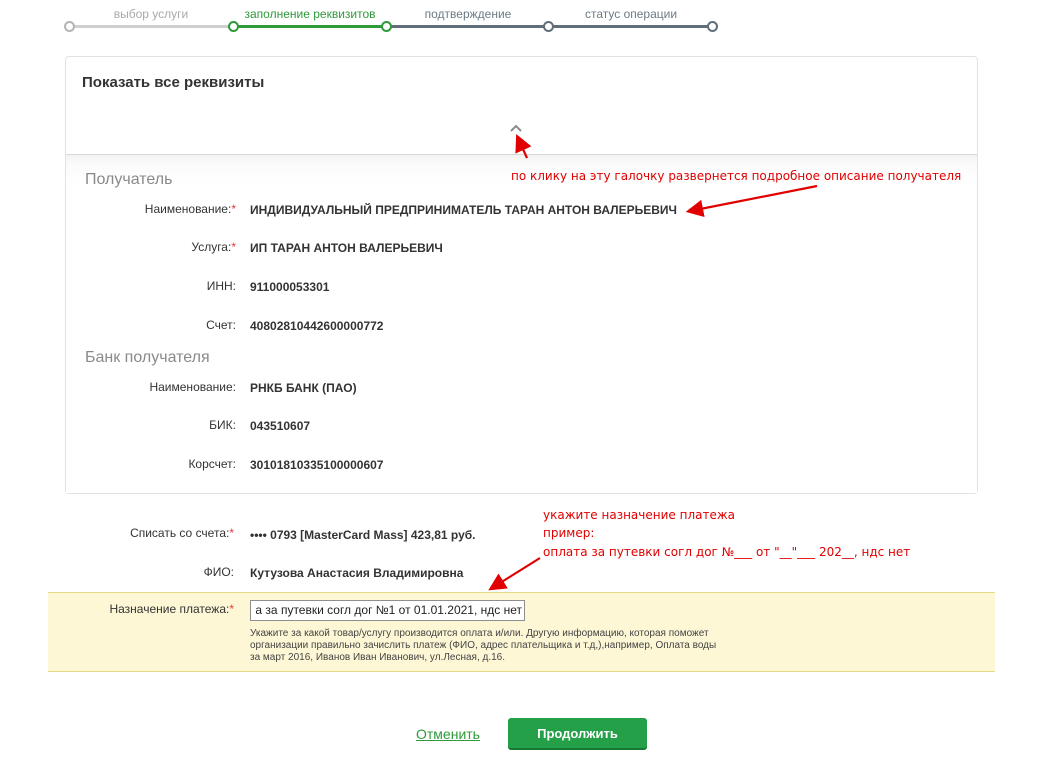  Describe the element at coordinates (169, 609) in the screenshot. I see `payment-purpose-label: Назначение платежа:` at that location.